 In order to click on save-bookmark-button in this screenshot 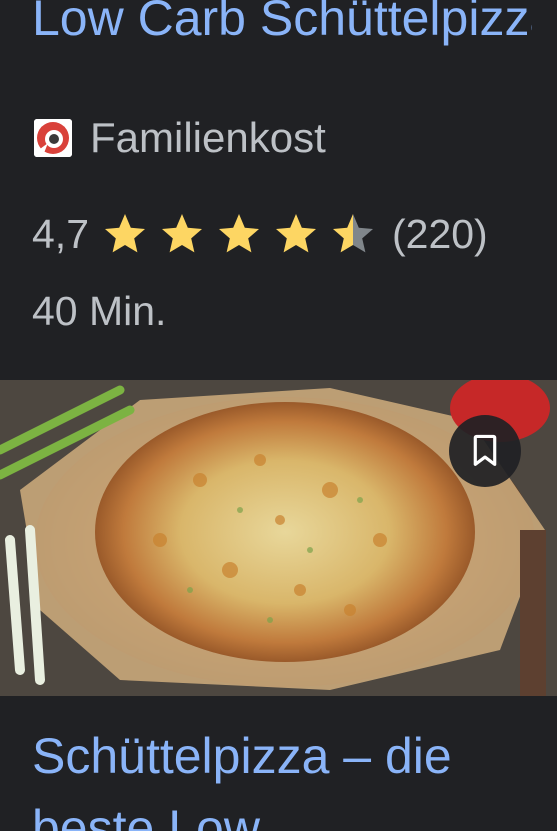, I will do `click(485, 451)`.